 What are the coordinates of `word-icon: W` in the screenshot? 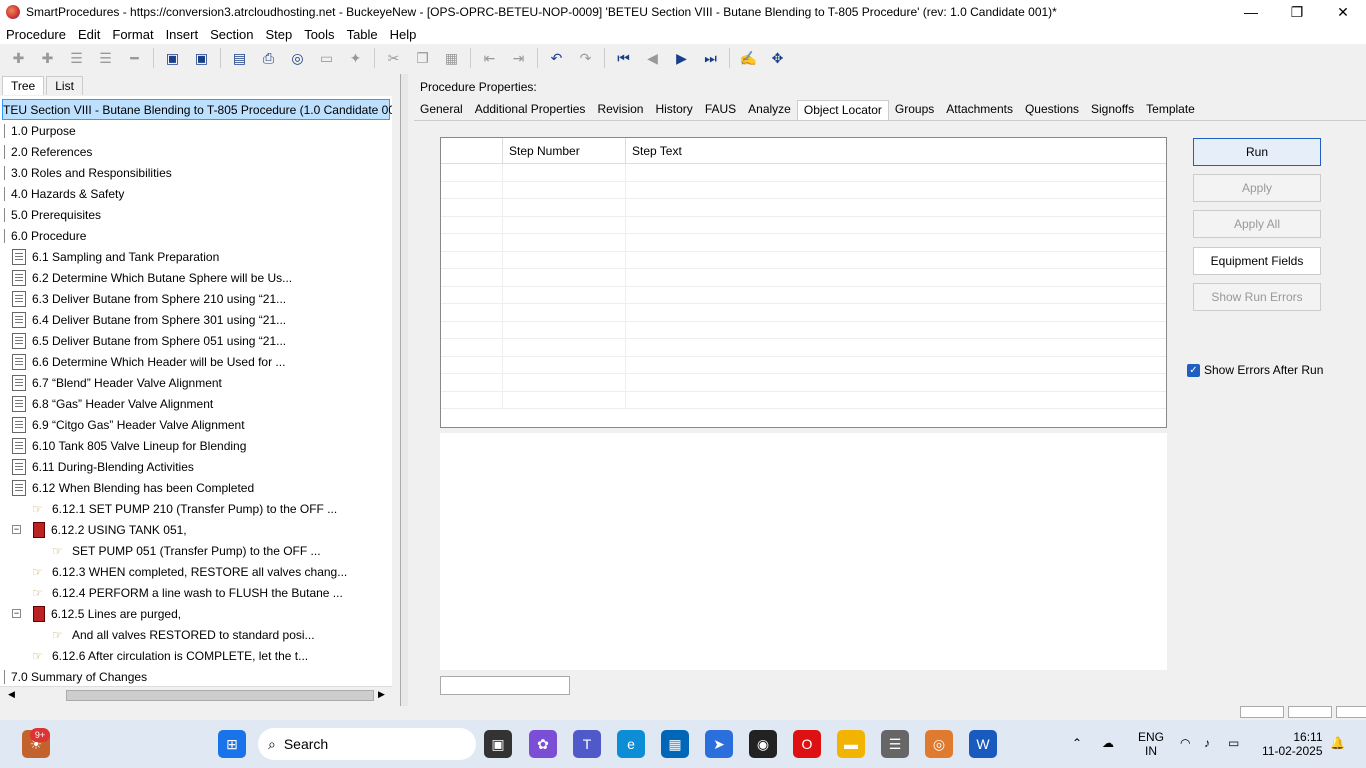 It's located at (983, 744).